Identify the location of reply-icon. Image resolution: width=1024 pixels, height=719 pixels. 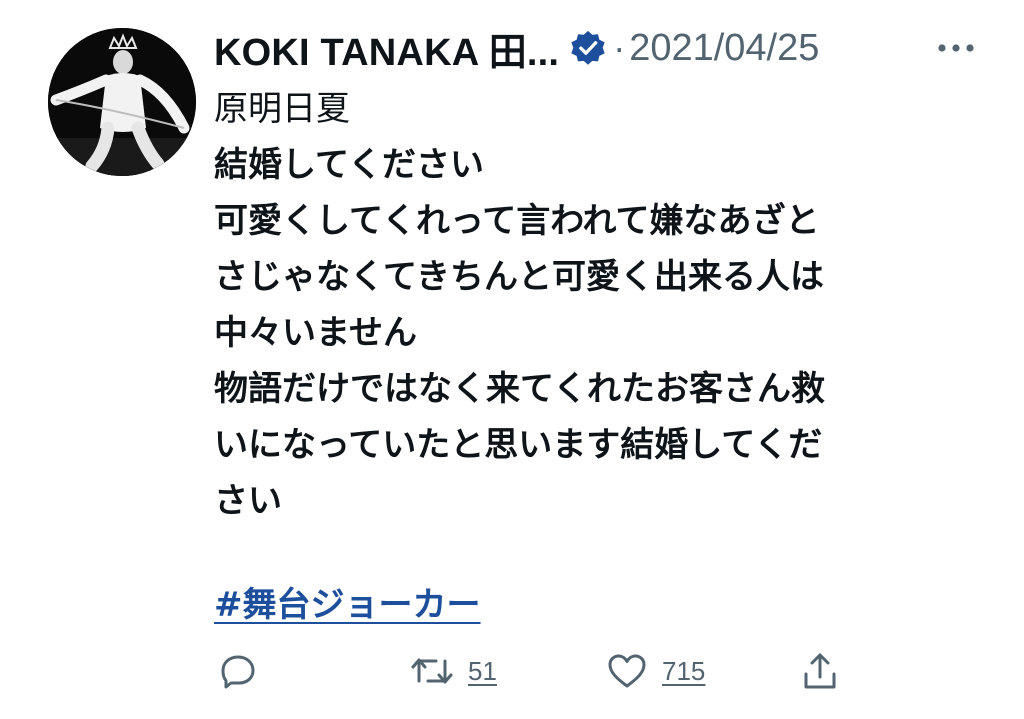
(238, 672).